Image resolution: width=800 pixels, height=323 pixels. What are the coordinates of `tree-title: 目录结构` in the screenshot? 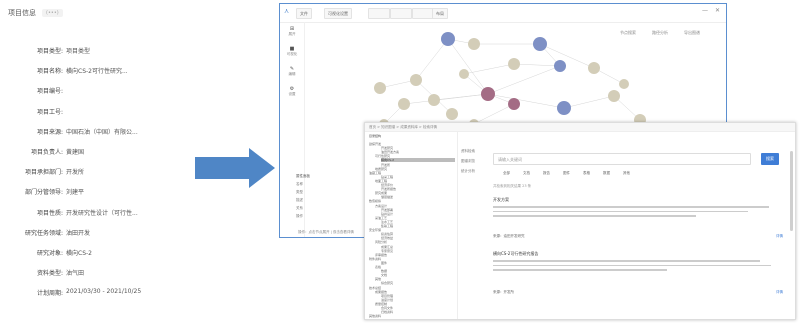 It's located at (375, 136).